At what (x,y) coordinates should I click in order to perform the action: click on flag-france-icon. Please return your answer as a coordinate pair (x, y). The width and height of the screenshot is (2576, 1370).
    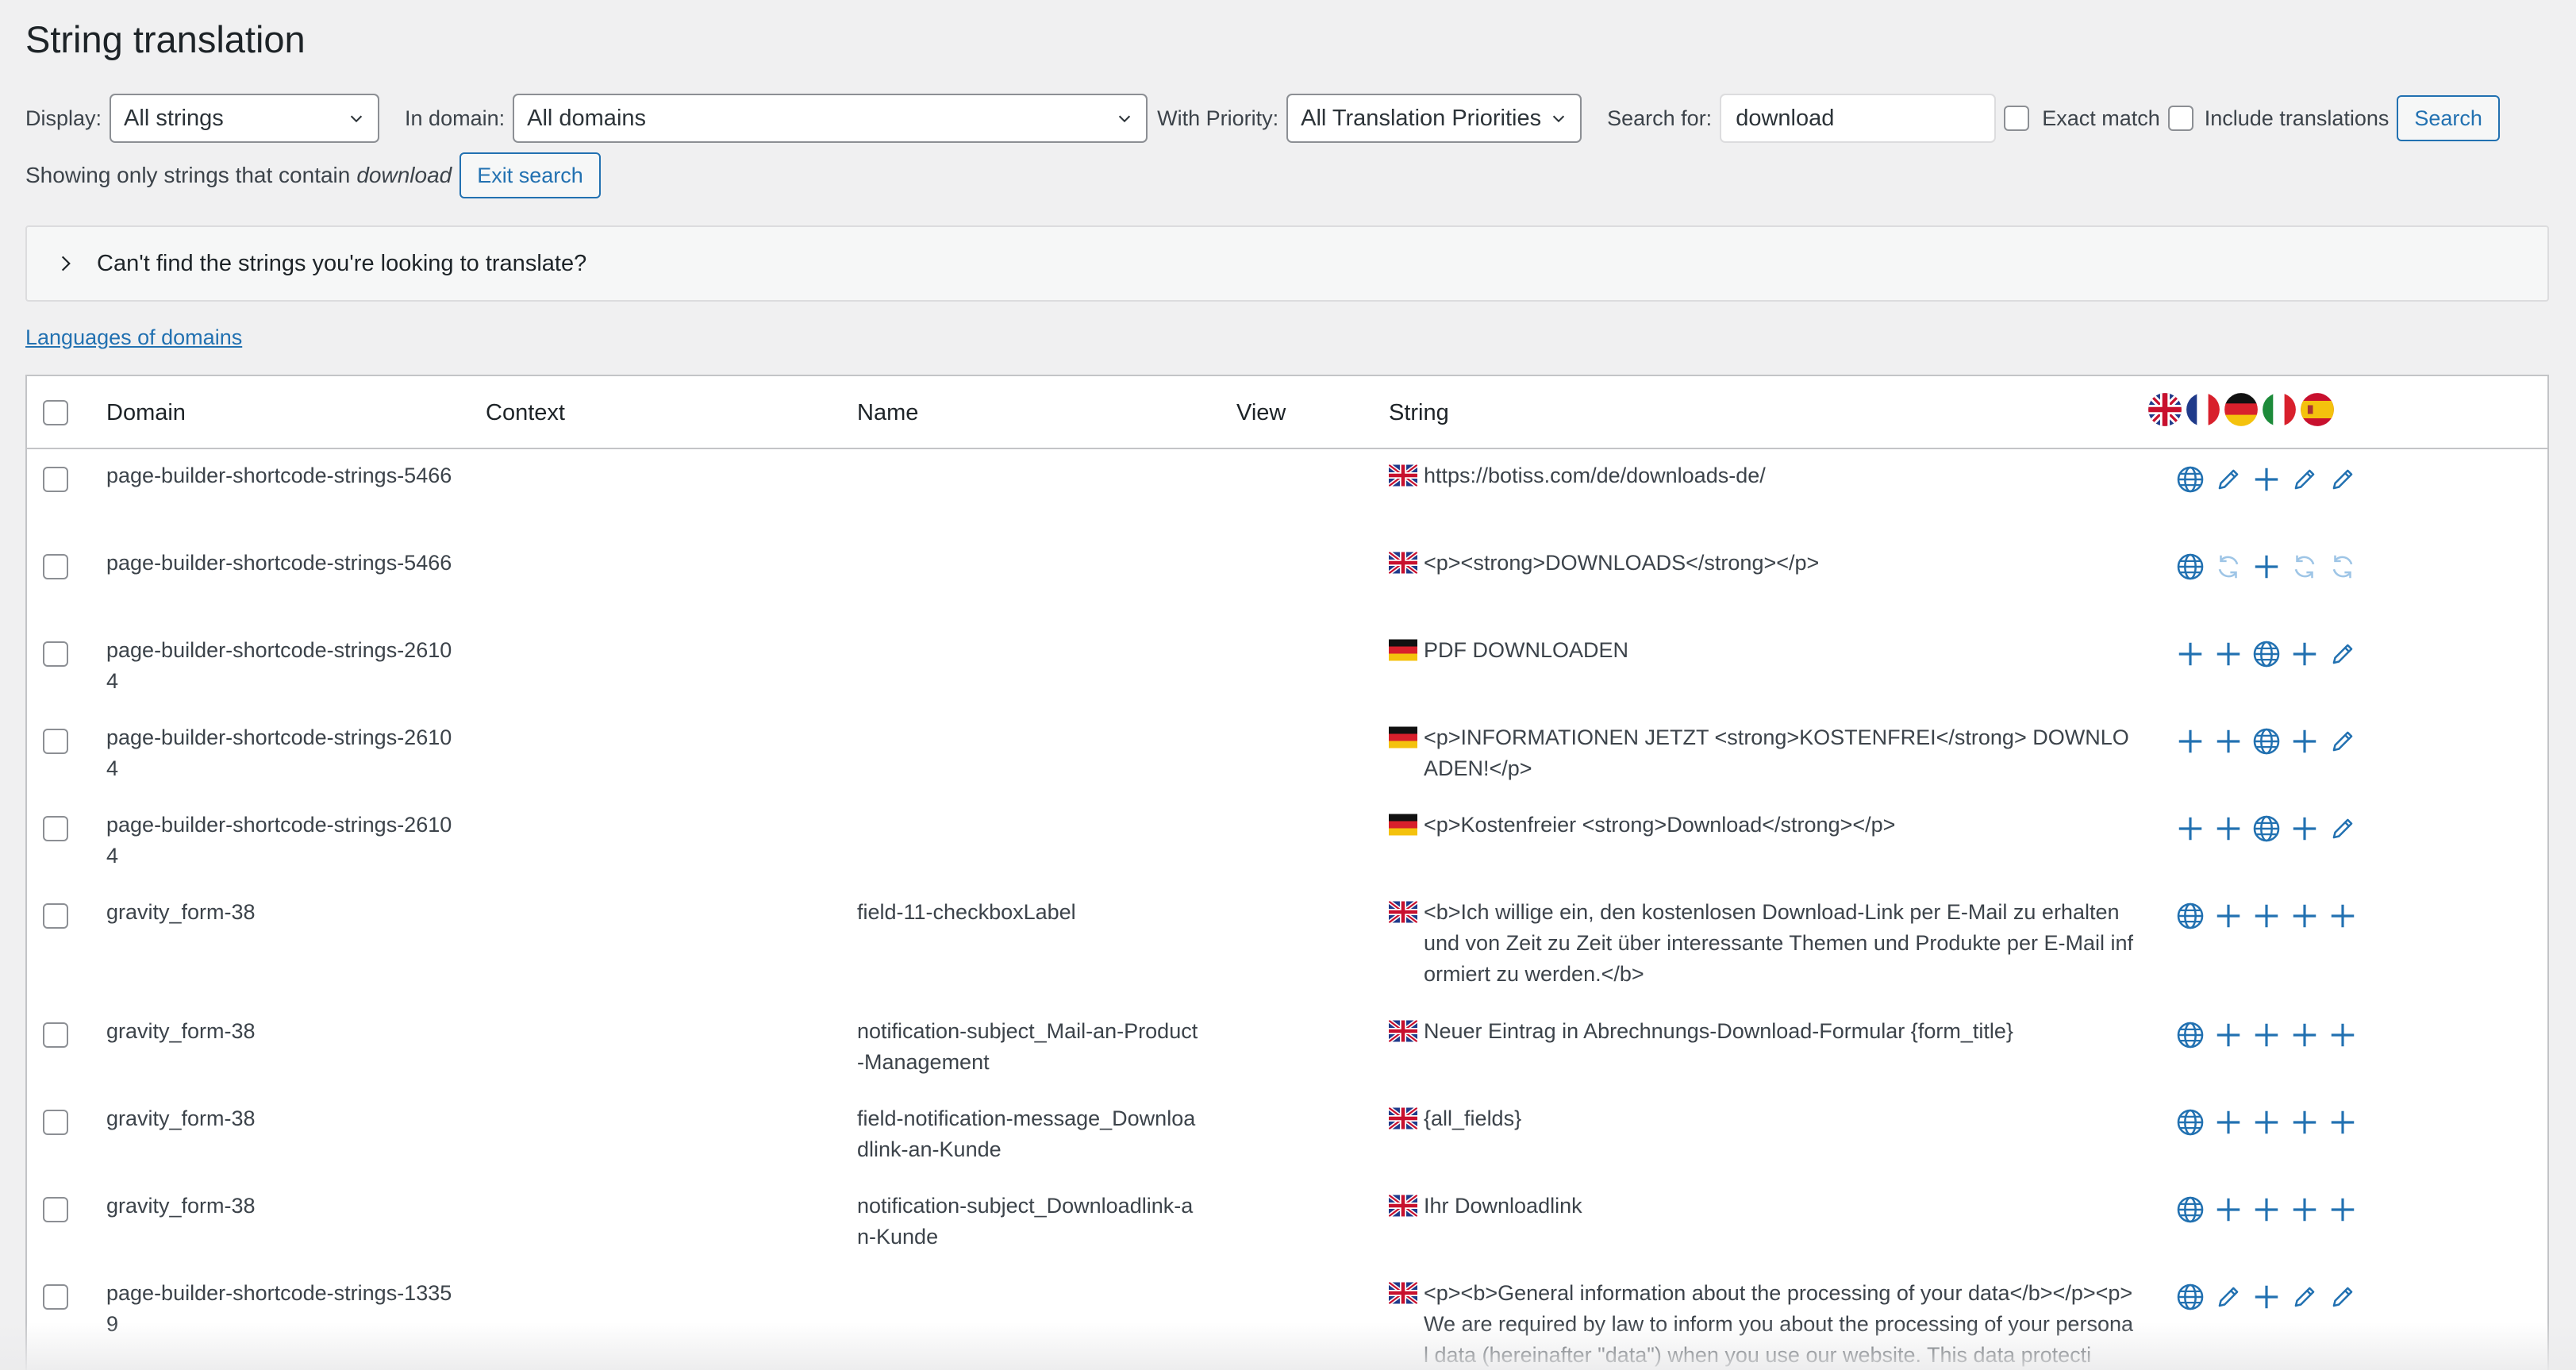
    Looking at the image, I should click on (2203, 409).